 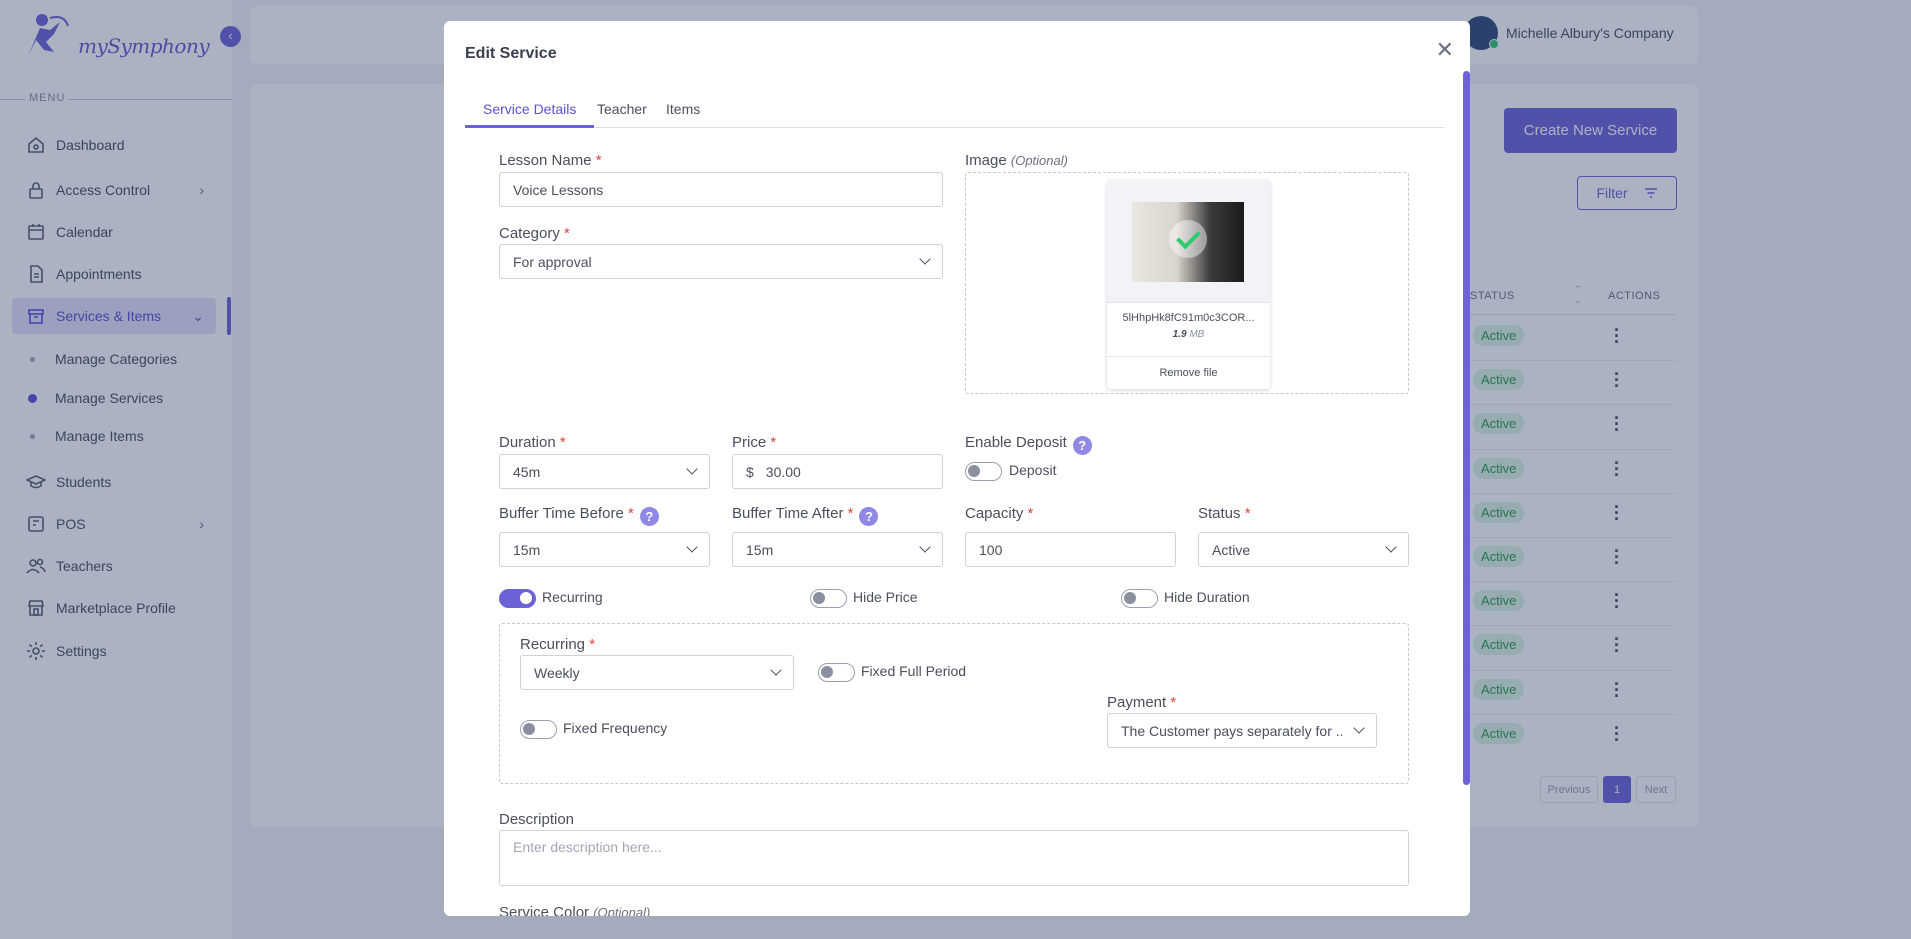 What do you see at coordinates (1188, 372) in the screenshot?
I see `remove-file-button: Remove file` at bounding box center [1188, 372].